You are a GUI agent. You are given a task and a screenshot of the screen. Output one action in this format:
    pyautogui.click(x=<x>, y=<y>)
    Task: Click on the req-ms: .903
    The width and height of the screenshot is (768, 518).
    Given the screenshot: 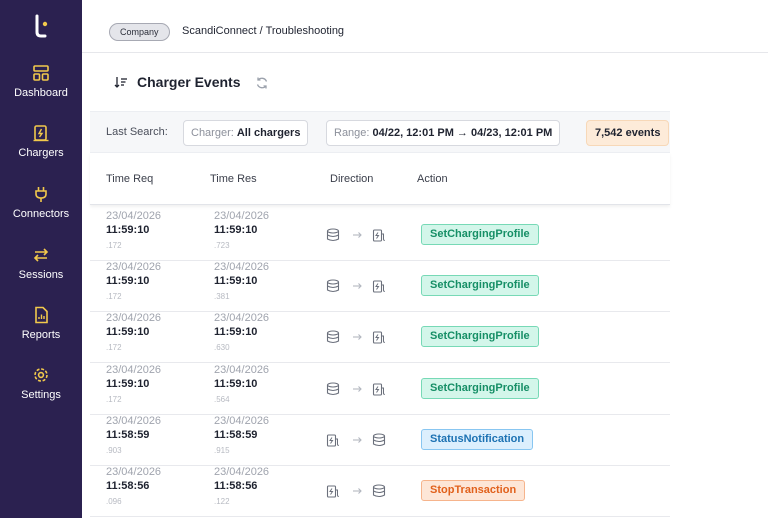 What is the action you would take?
    pyautogui.click(x=114, y=450)
    